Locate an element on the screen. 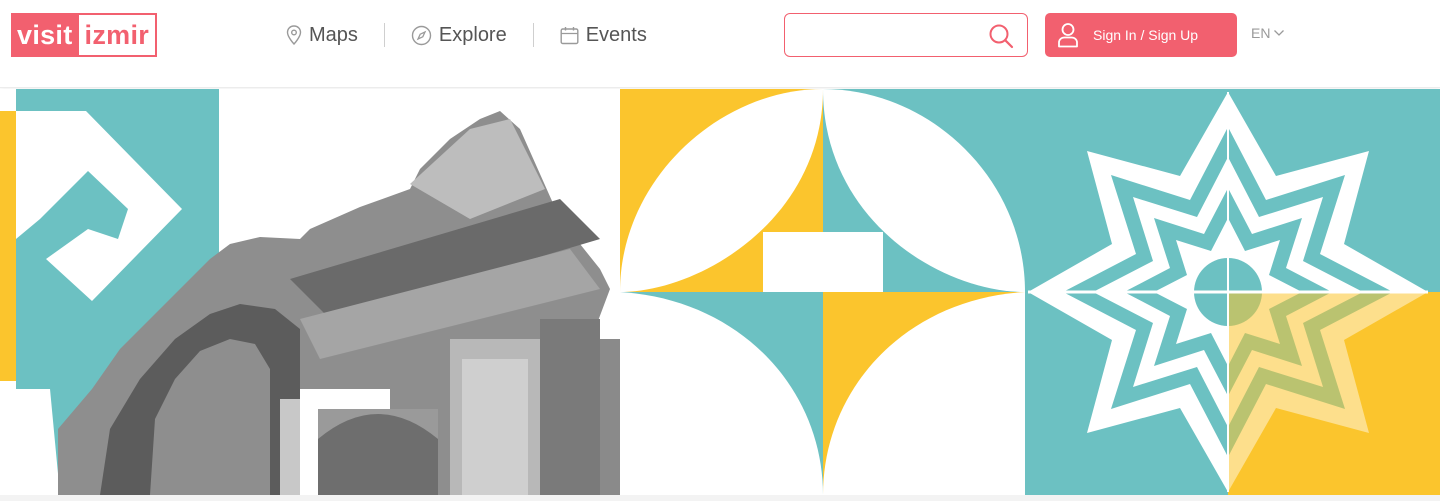 The image size is (1440, 501). search-box is located at coordinates (906, 35).